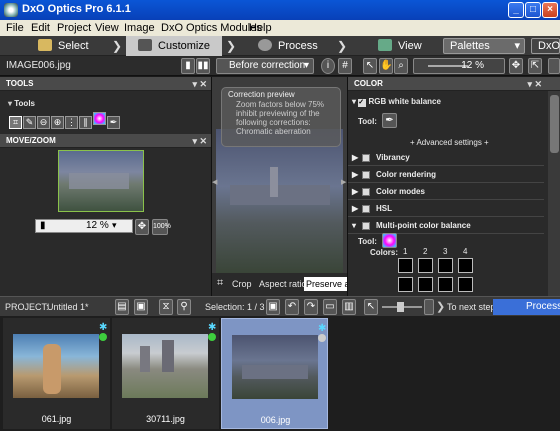 The image size is (560, 431). Describe the element at coordinates (43, 122) in the screenshot. I see `horizon-tool-icon: ⊖` at that location.